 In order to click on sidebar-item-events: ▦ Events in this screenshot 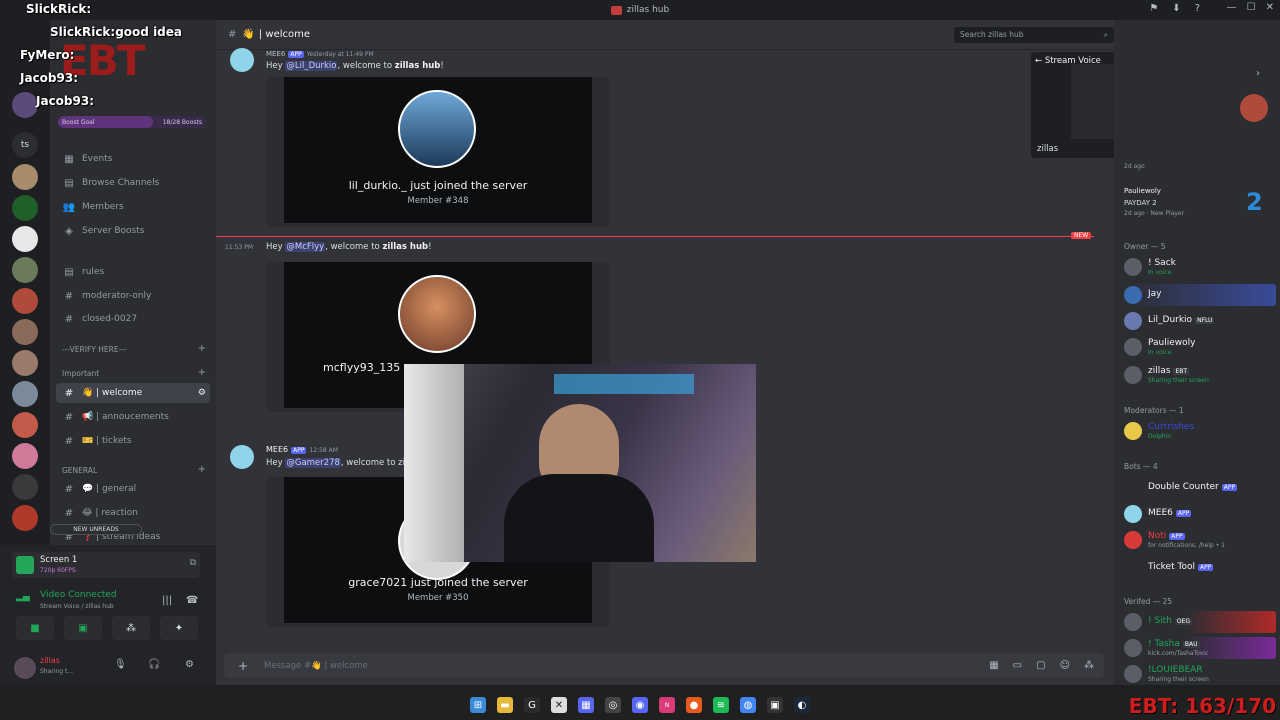, I will do `click(133, 159)`.